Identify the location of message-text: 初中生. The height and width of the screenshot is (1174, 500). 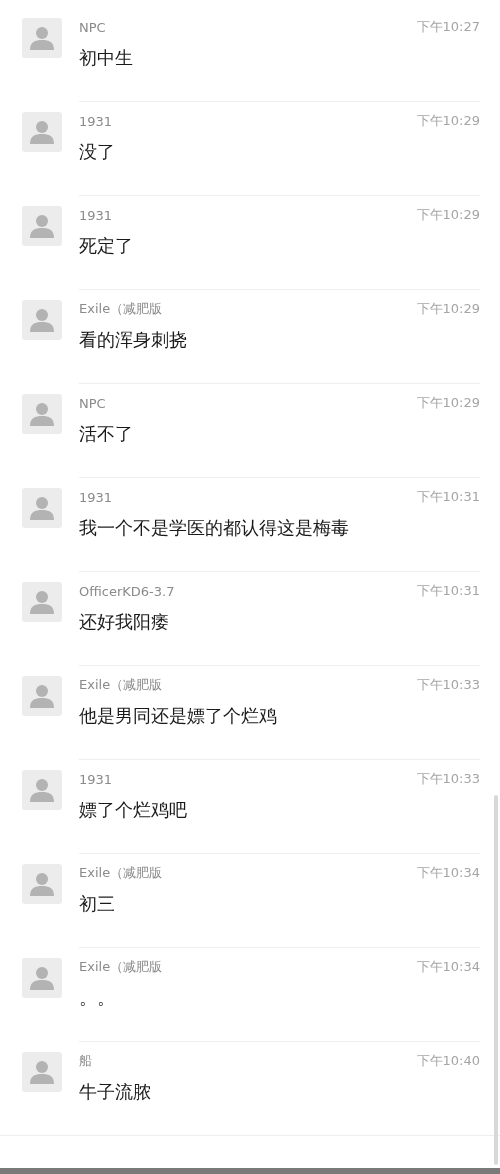
(106, 58).